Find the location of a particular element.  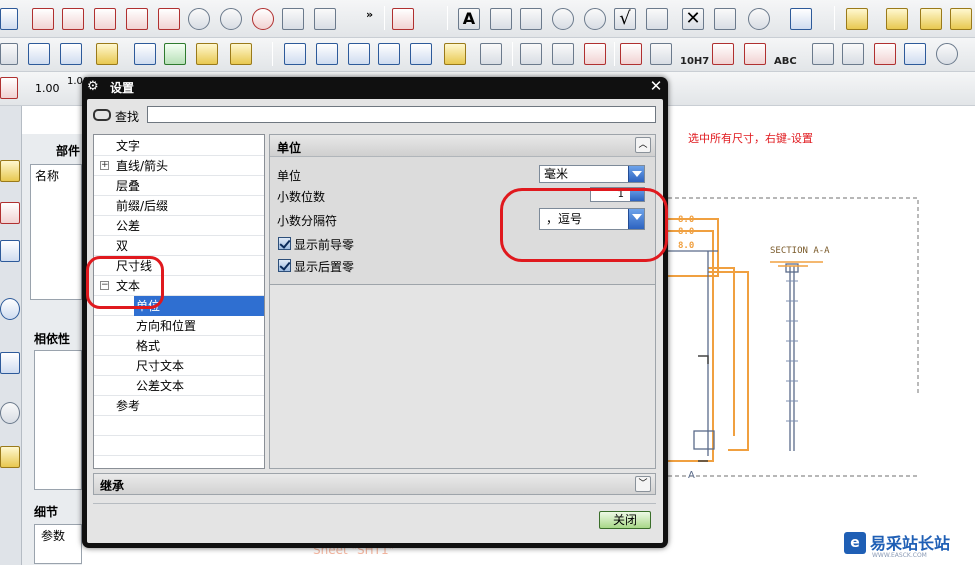

tree-item: 方向和位置 is located at coordinates (179, 326).